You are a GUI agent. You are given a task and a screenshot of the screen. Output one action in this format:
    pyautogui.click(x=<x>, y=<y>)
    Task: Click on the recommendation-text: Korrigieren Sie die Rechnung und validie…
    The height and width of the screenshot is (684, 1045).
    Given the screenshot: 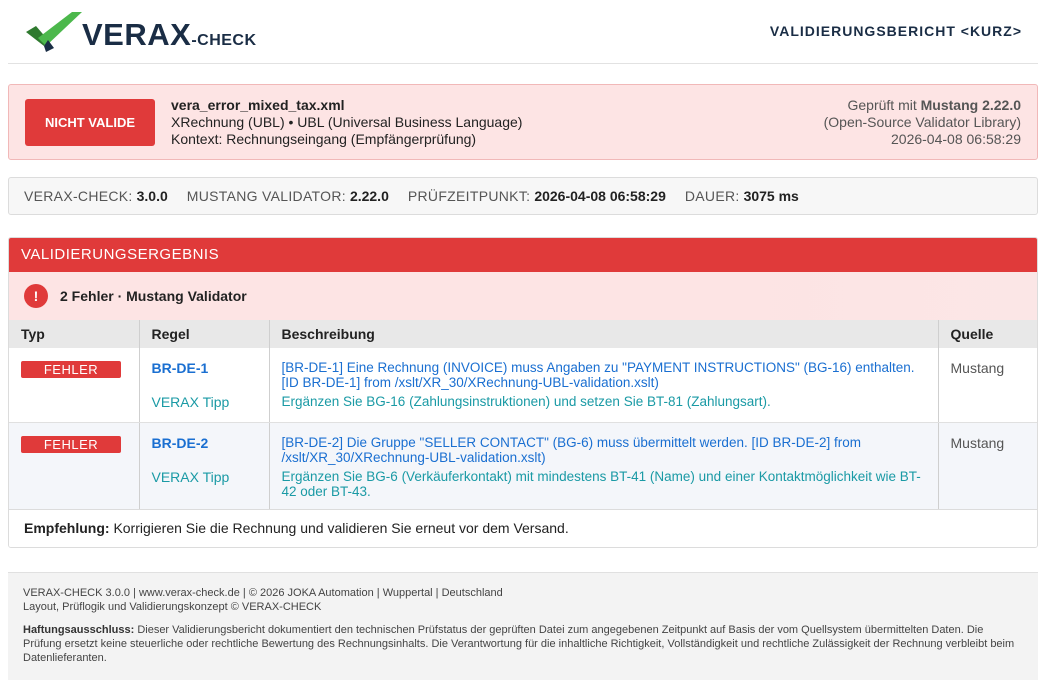 What is the action you would take?
    pyautogui.click(x=341, y=528)
    